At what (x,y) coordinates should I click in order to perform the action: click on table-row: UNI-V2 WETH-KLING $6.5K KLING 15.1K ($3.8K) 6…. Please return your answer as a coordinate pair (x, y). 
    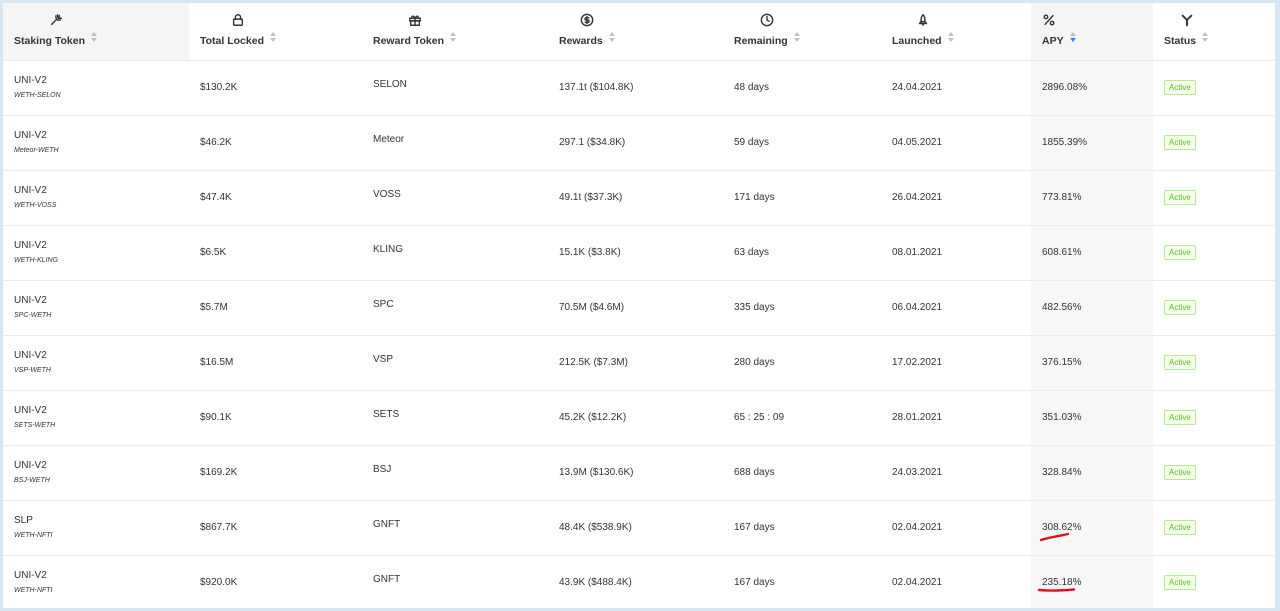
    Looking at the image, I should click on (639, 253).